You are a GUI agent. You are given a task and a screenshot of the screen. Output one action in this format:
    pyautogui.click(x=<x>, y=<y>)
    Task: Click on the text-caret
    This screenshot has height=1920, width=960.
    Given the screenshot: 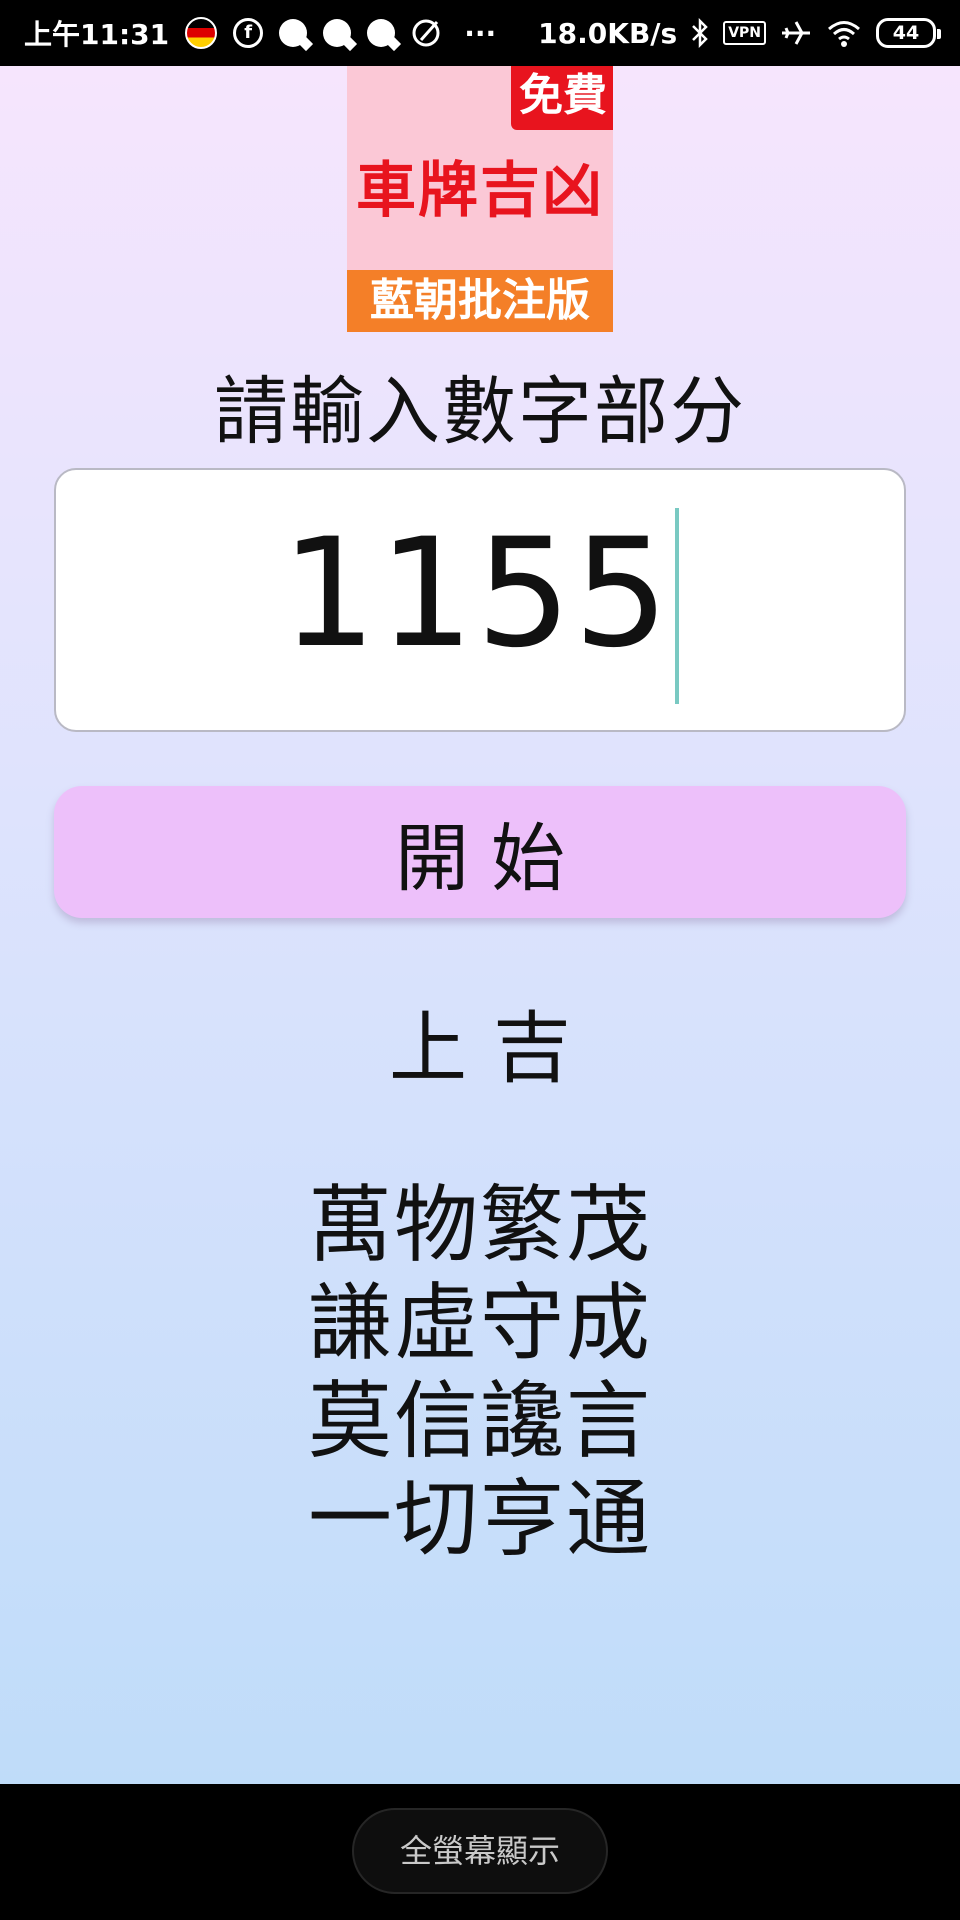 What is the action you would take?
    pyautogui.click(x=676, y=606)
    